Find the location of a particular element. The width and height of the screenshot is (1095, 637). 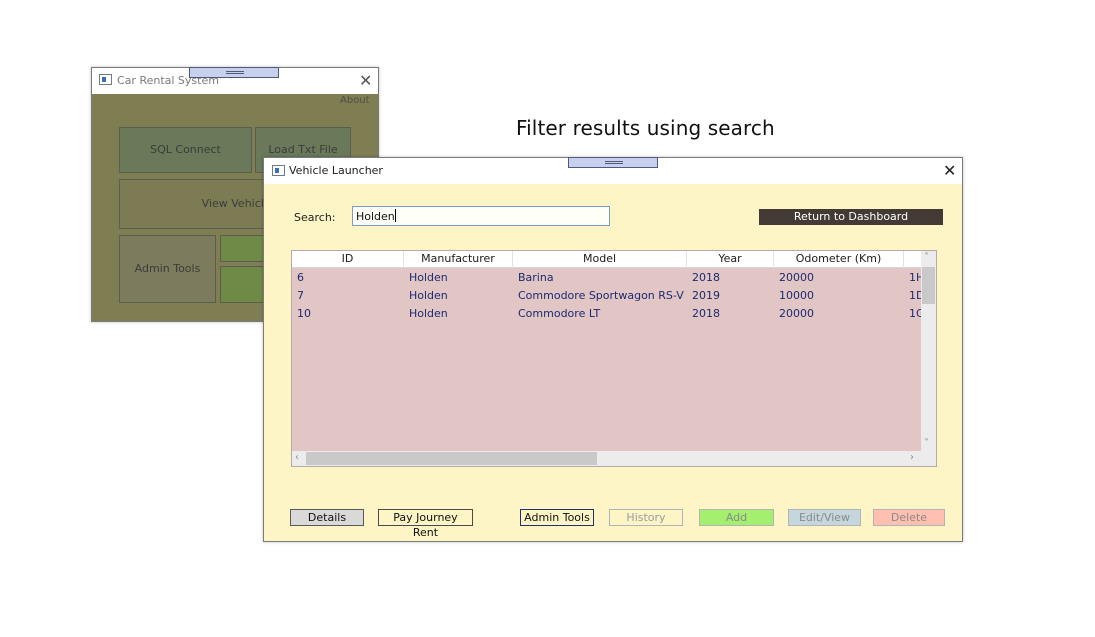

column-header-manufacturer: Manufacturer is located at coordinates (458, 259).